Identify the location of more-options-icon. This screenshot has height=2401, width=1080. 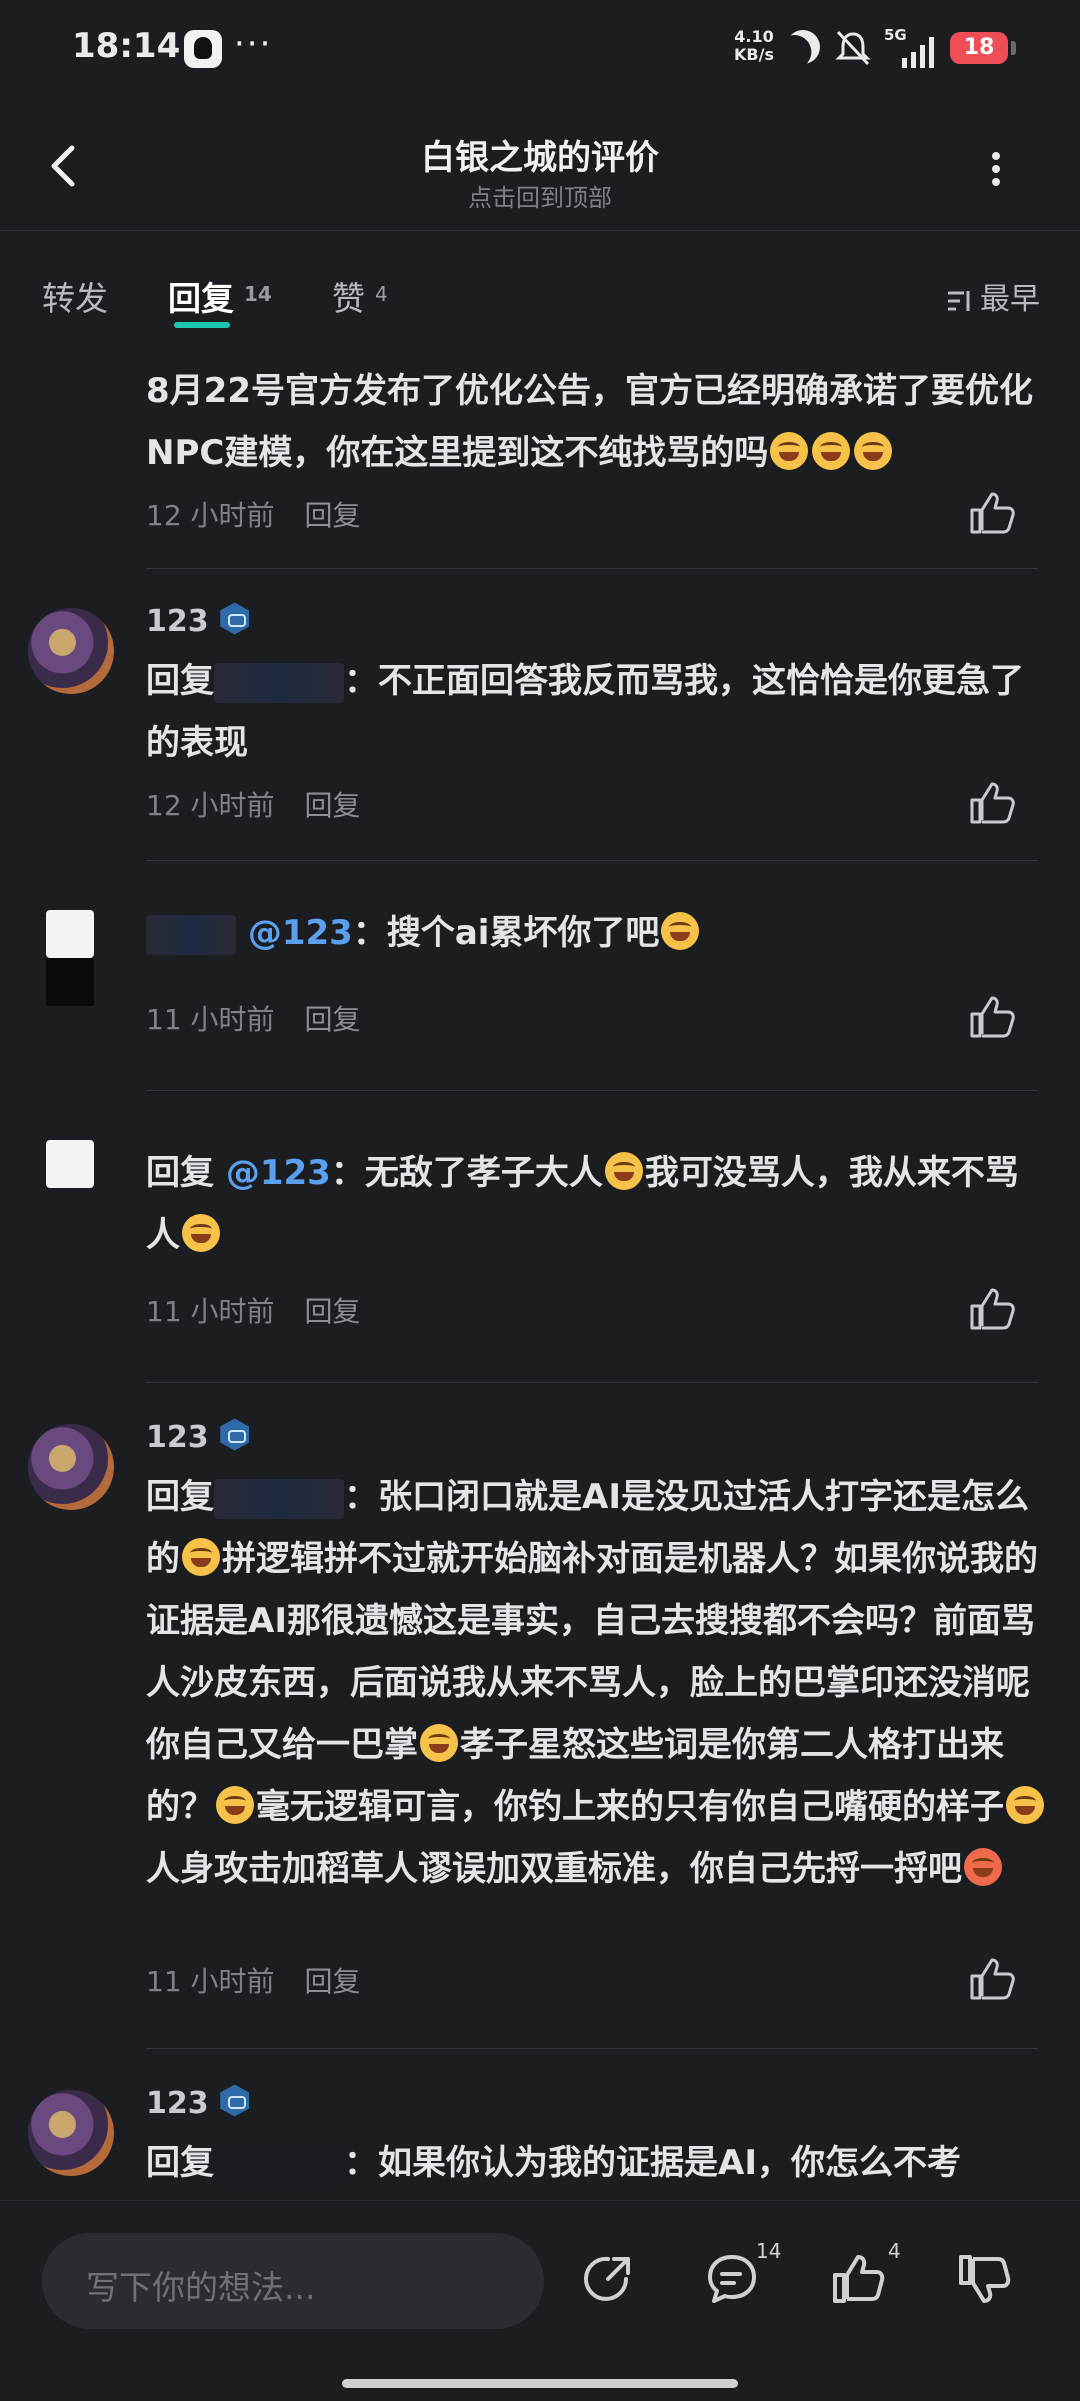
(996, 169).